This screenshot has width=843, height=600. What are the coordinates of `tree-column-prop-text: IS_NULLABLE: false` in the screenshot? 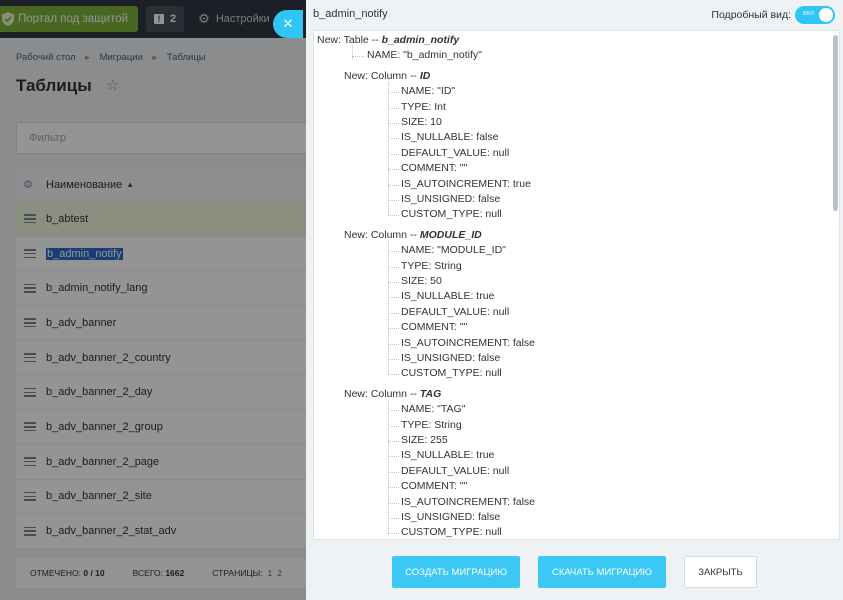 It's located at (450, 137).